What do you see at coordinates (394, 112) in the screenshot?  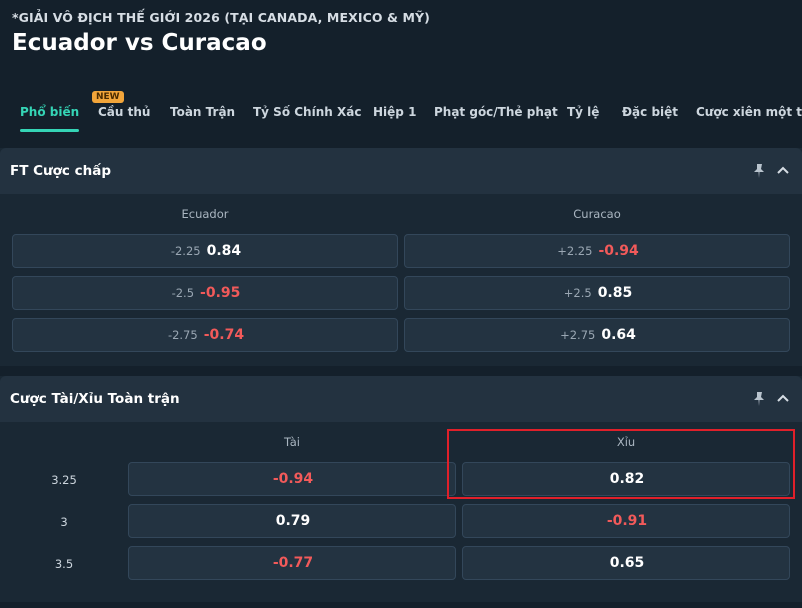 I see `tab-first-half: Hiệp 1` at bounding box center [394, 112].